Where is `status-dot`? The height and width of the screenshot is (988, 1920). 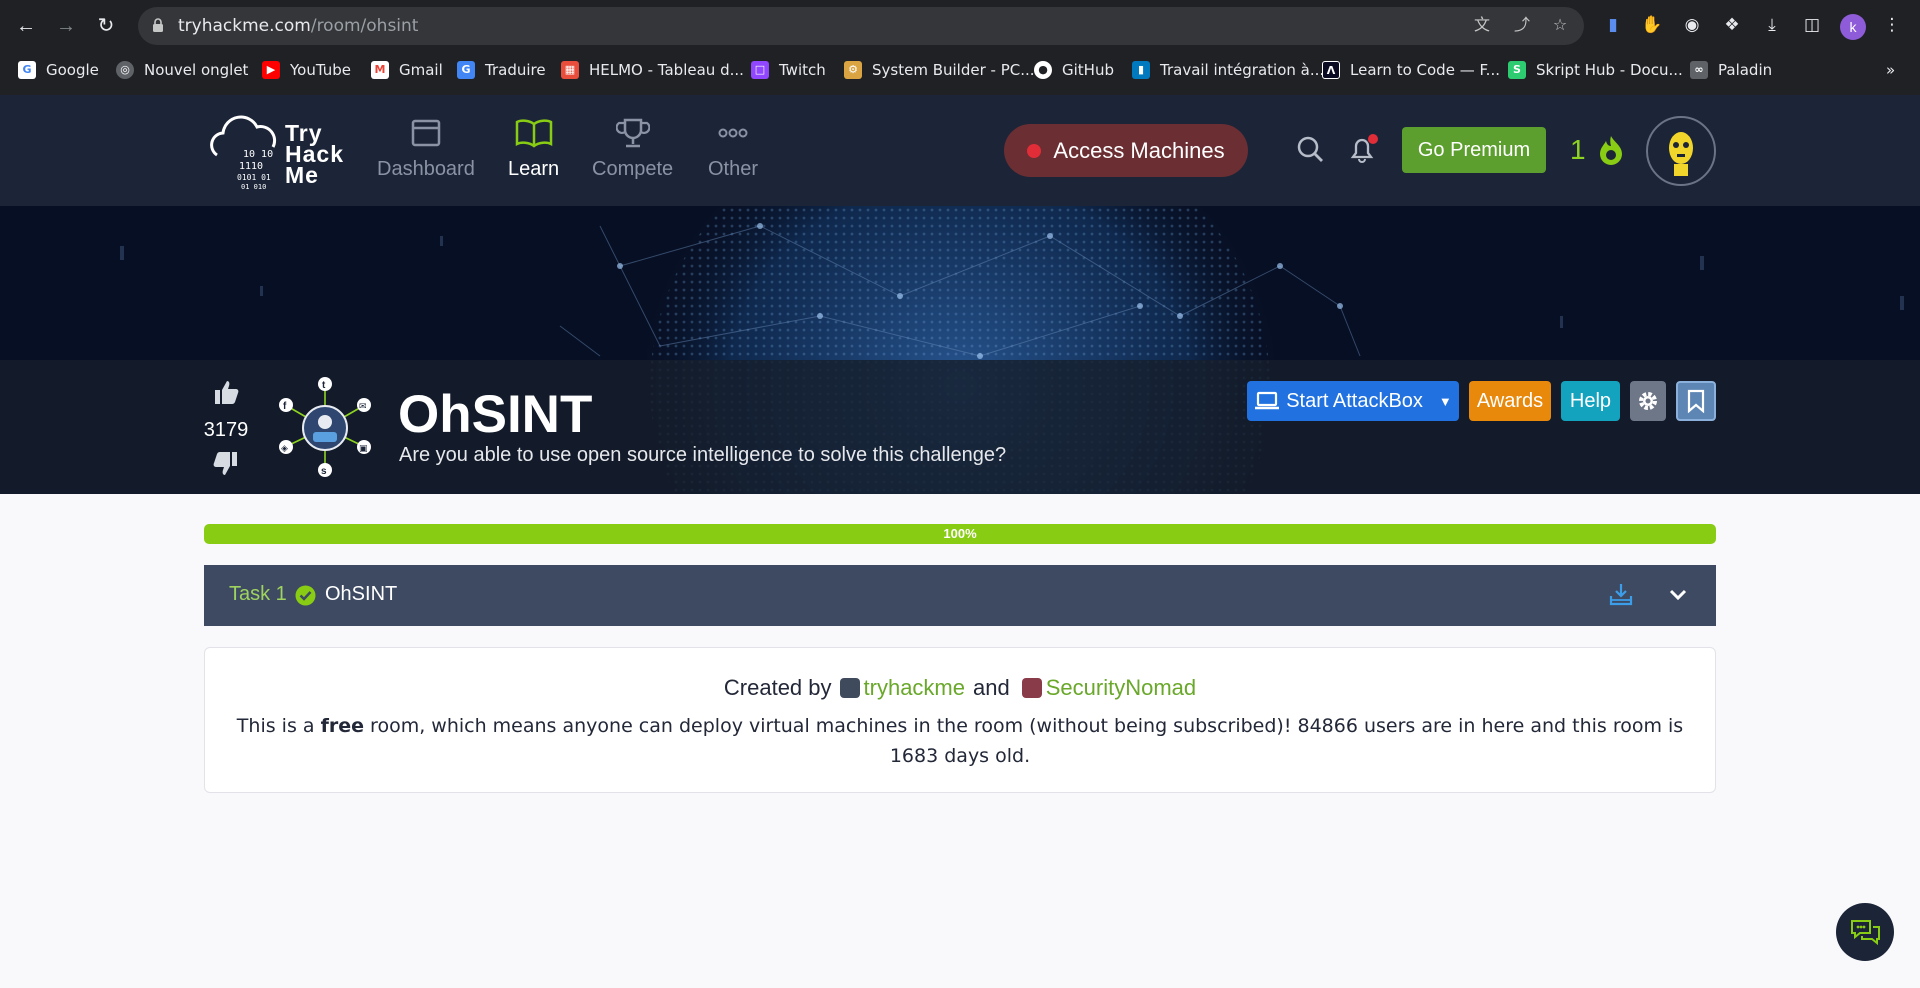 status-dot is located at coordinates (1034, 150).